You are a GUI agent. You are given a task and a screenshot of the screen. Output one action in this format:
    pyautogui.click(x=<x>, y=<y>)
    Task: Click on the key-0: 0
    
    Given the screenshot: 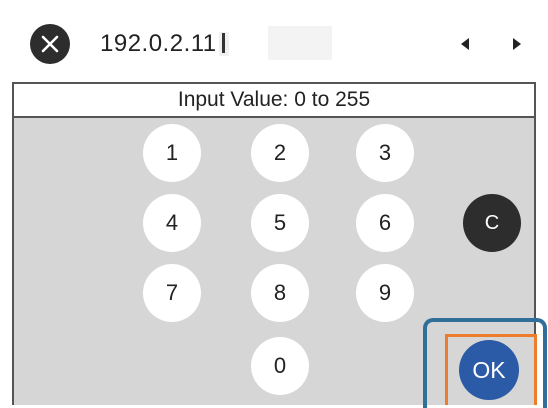 What is the action you would take?
    pyautogui.click(x=280, y=366)
    